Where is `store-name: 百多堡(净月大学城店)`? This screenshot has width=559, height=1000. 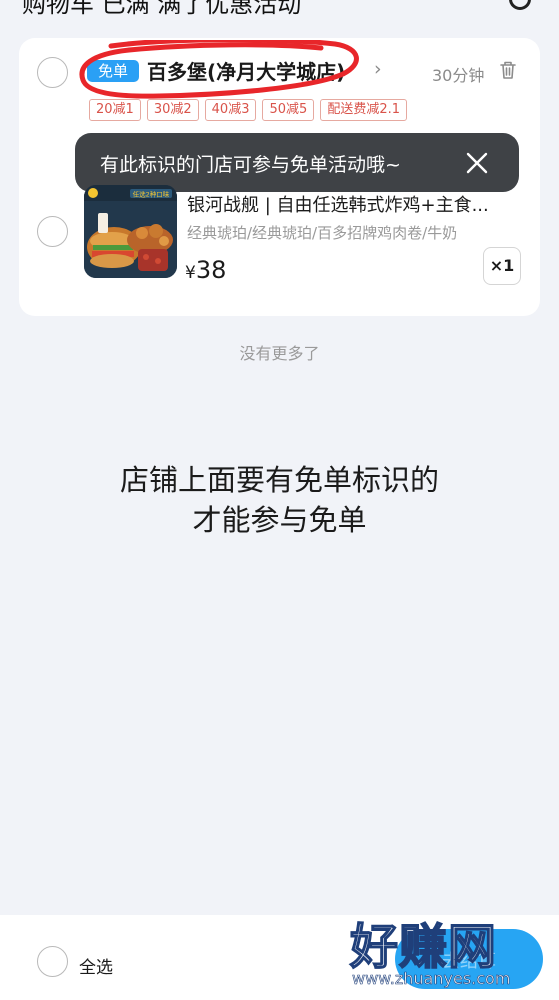
store-name: 百多堡(净月大学城店) is located at coordinates (246, 70).